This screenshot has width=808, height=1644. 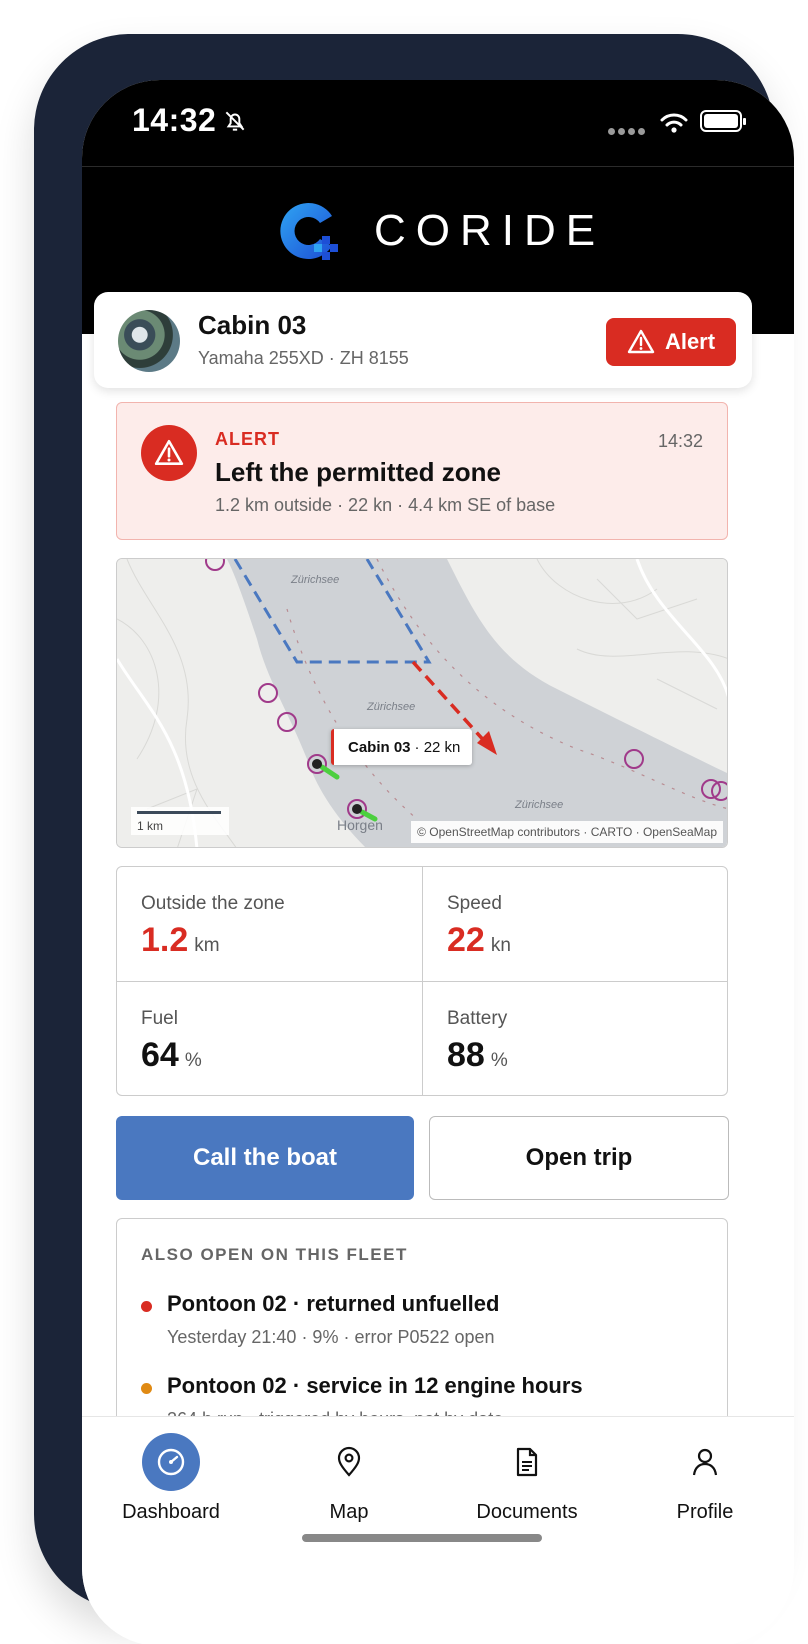 What do you see at coordinates (165, 940) in the screenshot?
I see `stat-value: 1.2` at bounding box center [165, 940].